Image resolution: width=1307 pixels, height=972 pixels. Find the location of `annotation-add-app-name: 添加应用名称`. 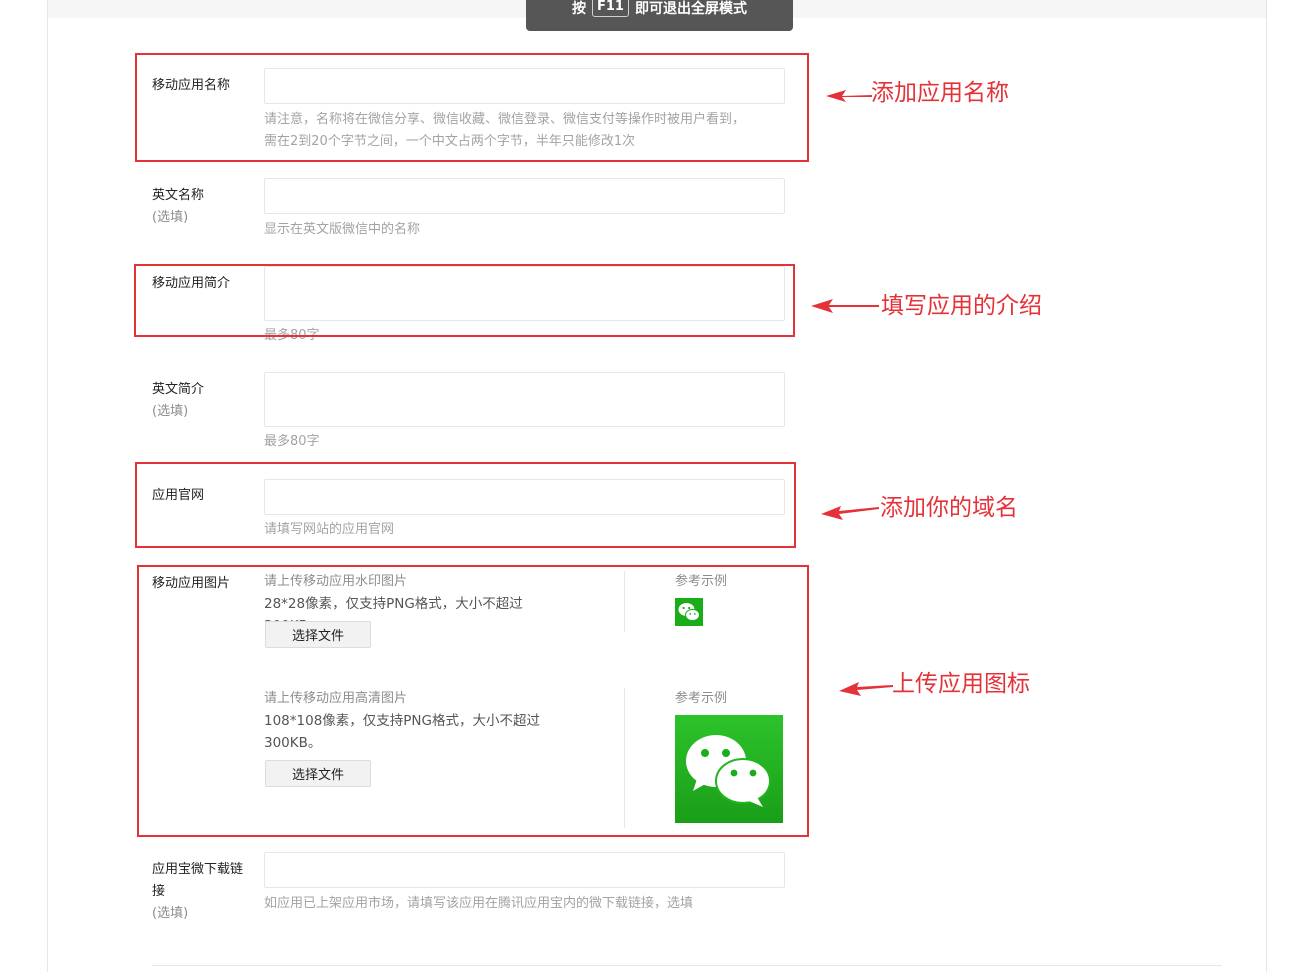

annotation-add-app-name: 添加应用名称 is located at coordinates (940, 93).